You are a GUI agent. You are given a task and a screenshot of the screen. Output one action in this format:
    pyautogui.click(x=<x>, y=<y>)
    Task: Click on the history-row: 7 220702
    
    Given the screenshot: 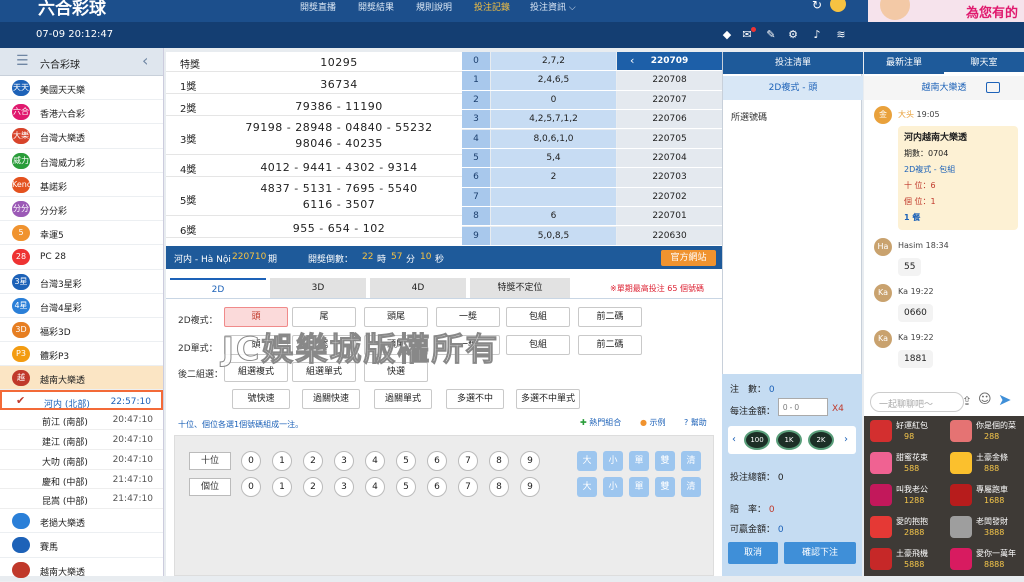 What is the action you would take?
    pyautogui.click(x=592, y=197)
    